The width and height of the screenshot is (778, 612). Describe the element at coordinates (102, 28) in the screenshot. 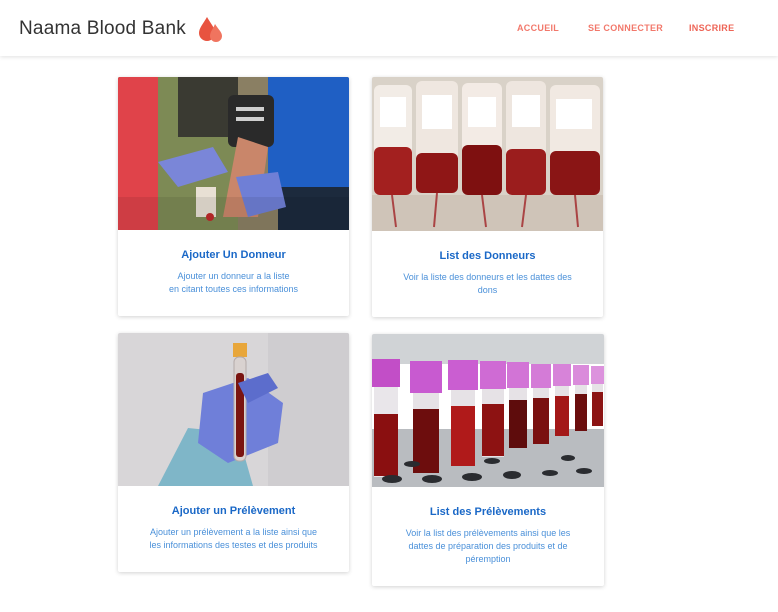

I see `brand-title: Naama Blood Bank` at that location.